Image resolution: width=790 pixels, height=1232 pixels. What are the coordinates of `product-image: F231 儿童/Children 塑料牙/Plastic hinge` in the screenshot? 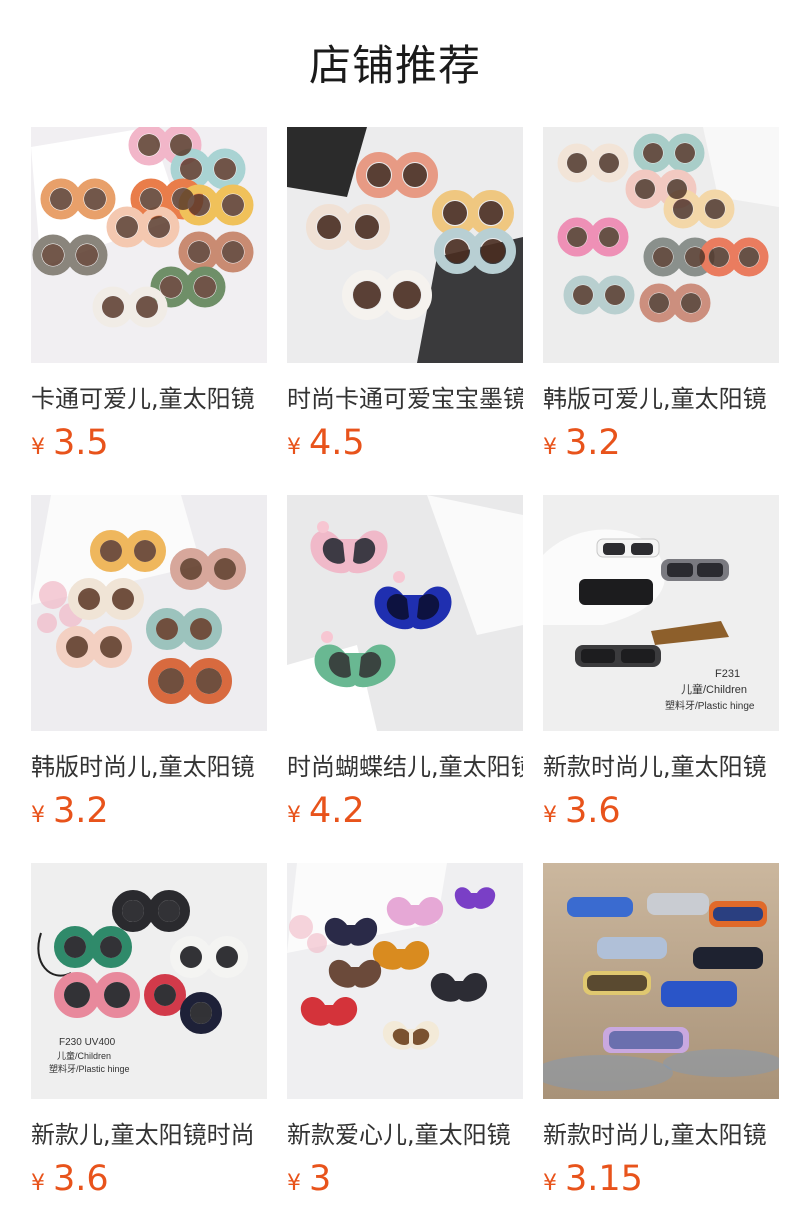 It's located at (661, 613).